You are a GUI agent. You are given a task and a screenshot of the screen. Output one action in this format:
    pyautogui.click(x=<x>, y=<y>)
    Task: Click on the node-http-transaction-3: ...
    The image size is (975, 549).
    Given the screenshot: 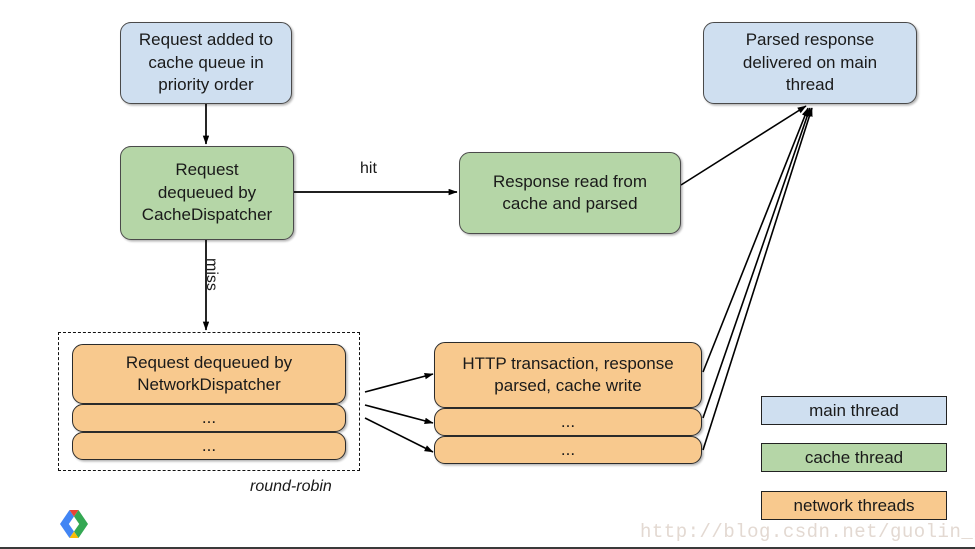 What is the action you would take?
    pyautogui.click(x=568, y=450)
    